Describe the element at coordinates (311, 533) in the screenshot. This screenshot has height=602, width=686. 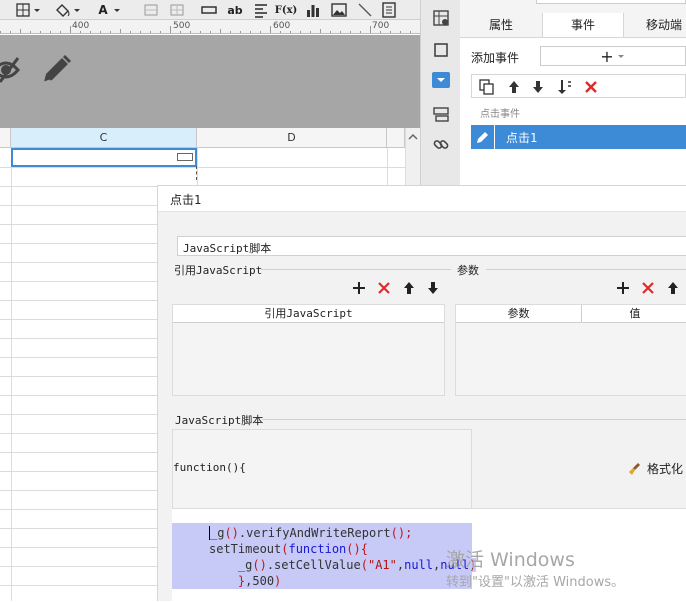
I see `code-line-1-text: _g().verifyAndWriteReport();` at that location.